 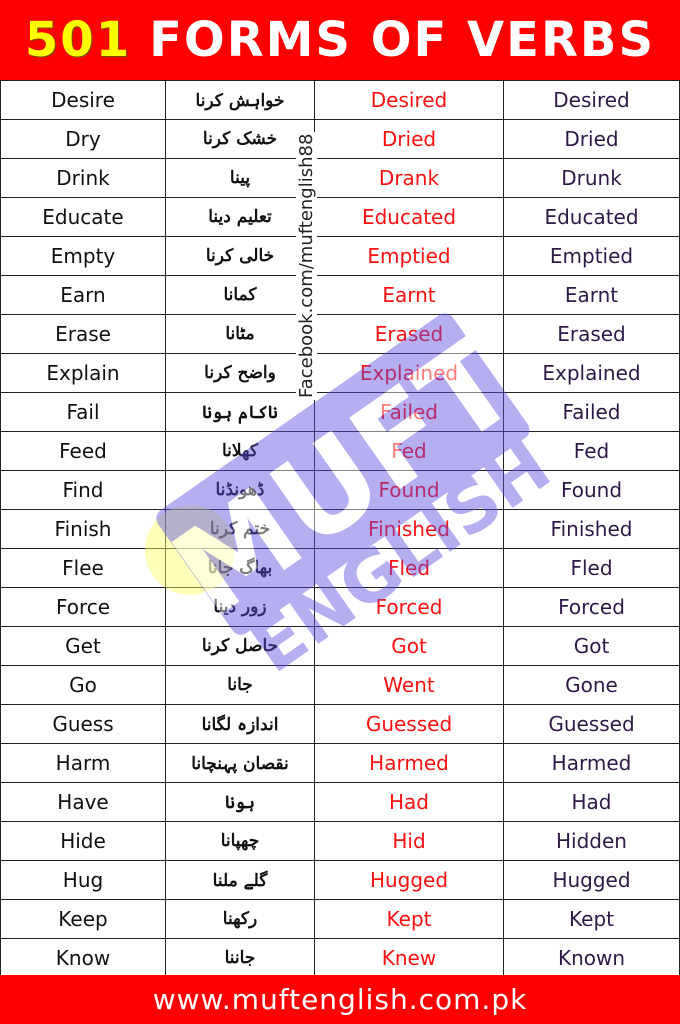 What do you see at coordinates (83, 139) in the screenshot?
I see `base-form: Dry` at bounding box center [83, 139].